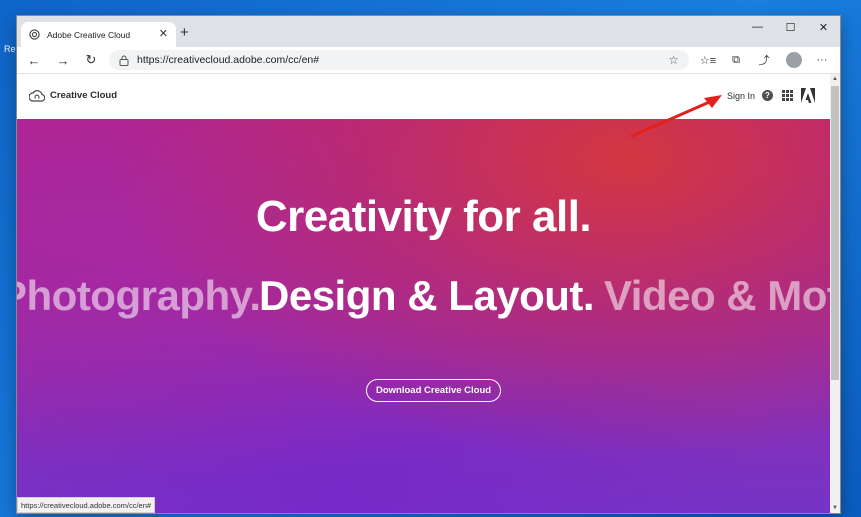  I want to click on creative-cloud-favicon-icon, so click(34, 34).